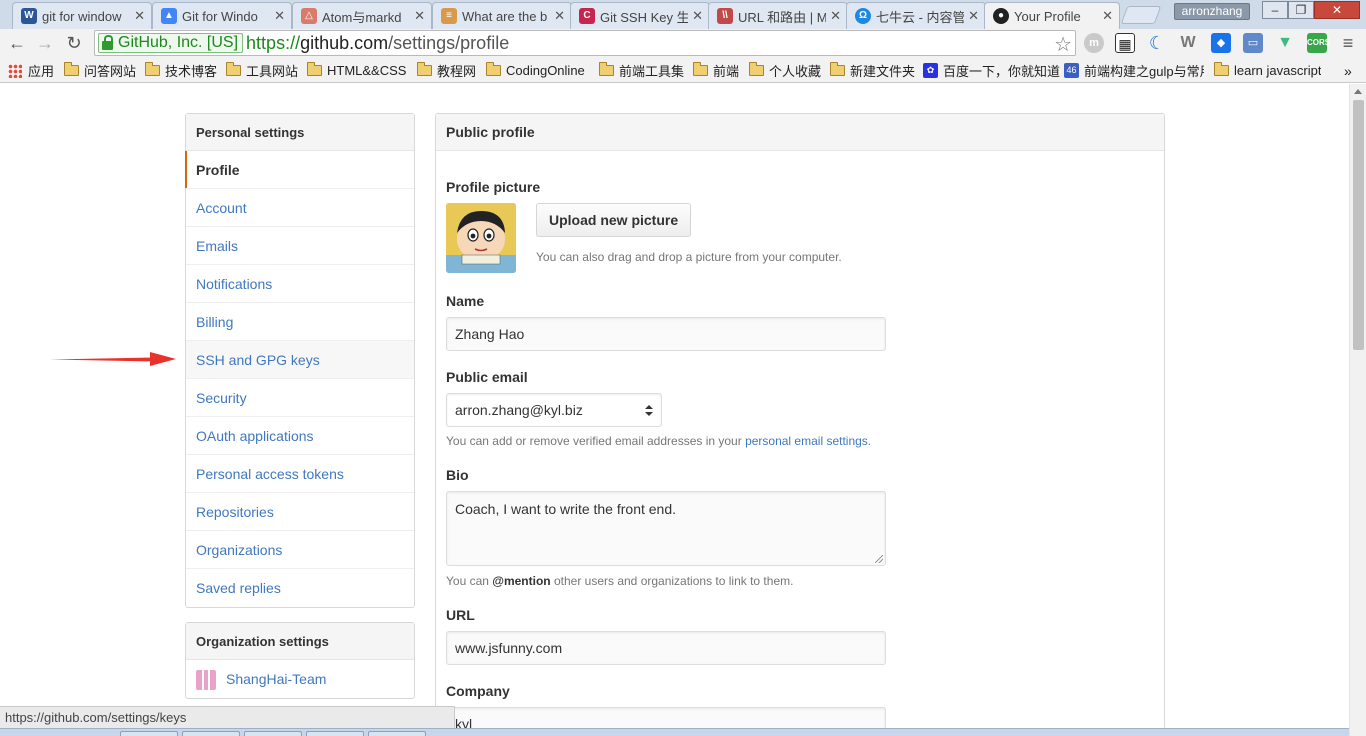 This screenshot has width=1366, height=736. What do you see at coordinates (300, 679) in the screenshot?
I see `menu-item-shanghai-team: ShangHai-Team` at bounding box center [300, 679].